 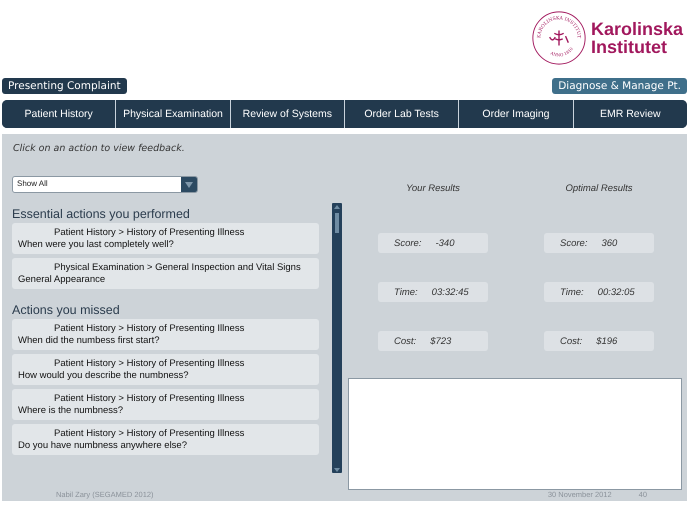 I want to click on column-heading: Optimal Results, so click(x=599, y=189).